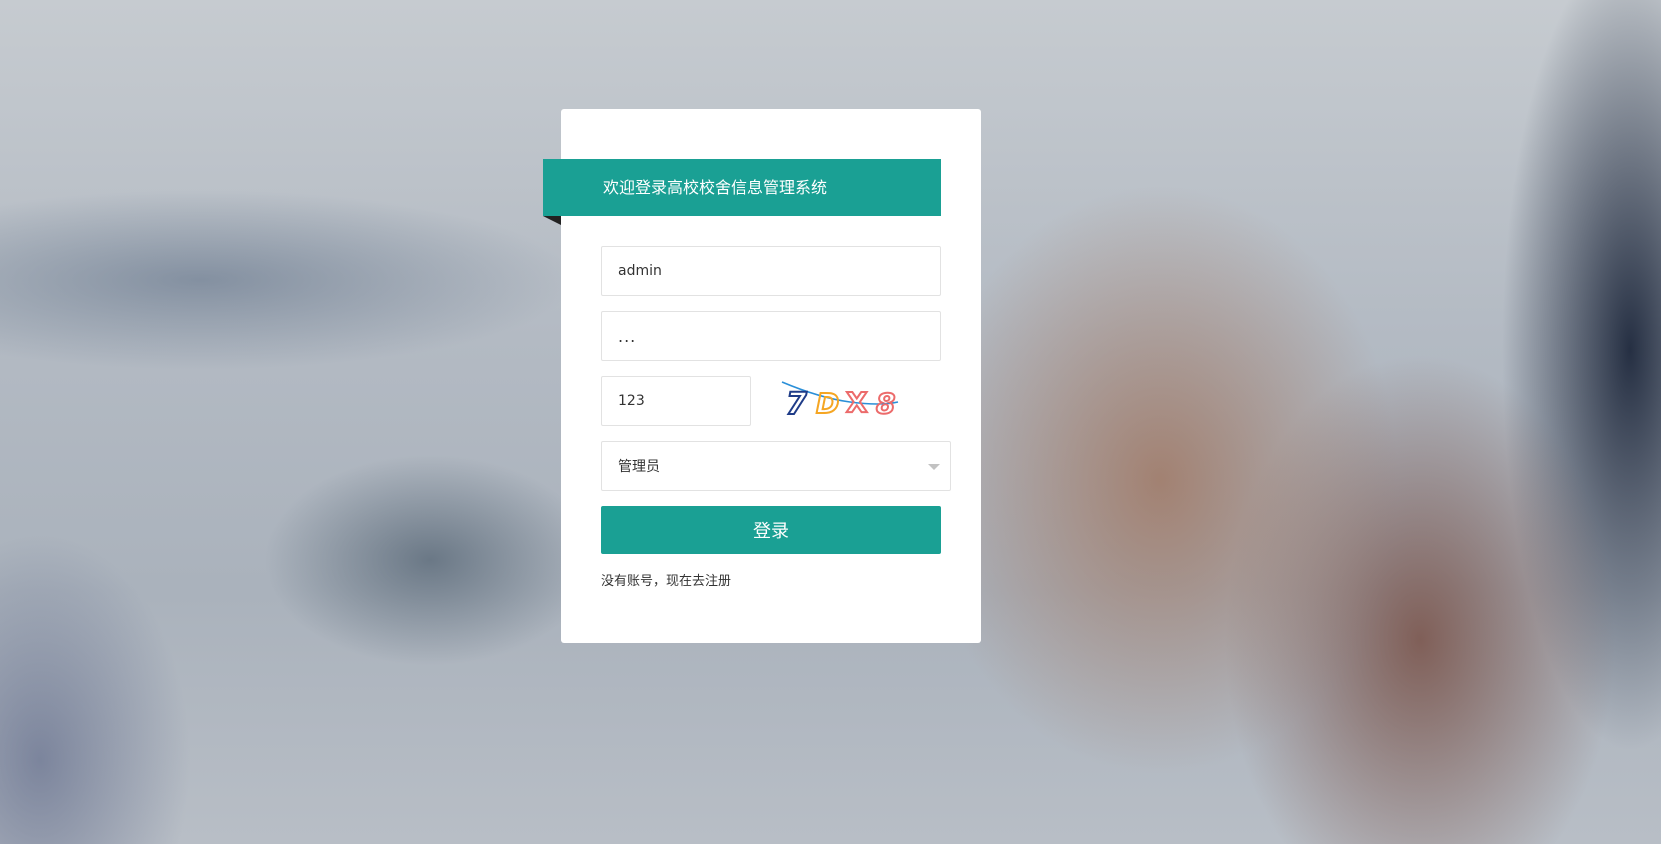 Image resolution: width=1661 pixels, height=844 pixels. Describe the element at coordinates (845, 401) in the screenshot. I see `captcha-image: 7 D X 8` at that location.